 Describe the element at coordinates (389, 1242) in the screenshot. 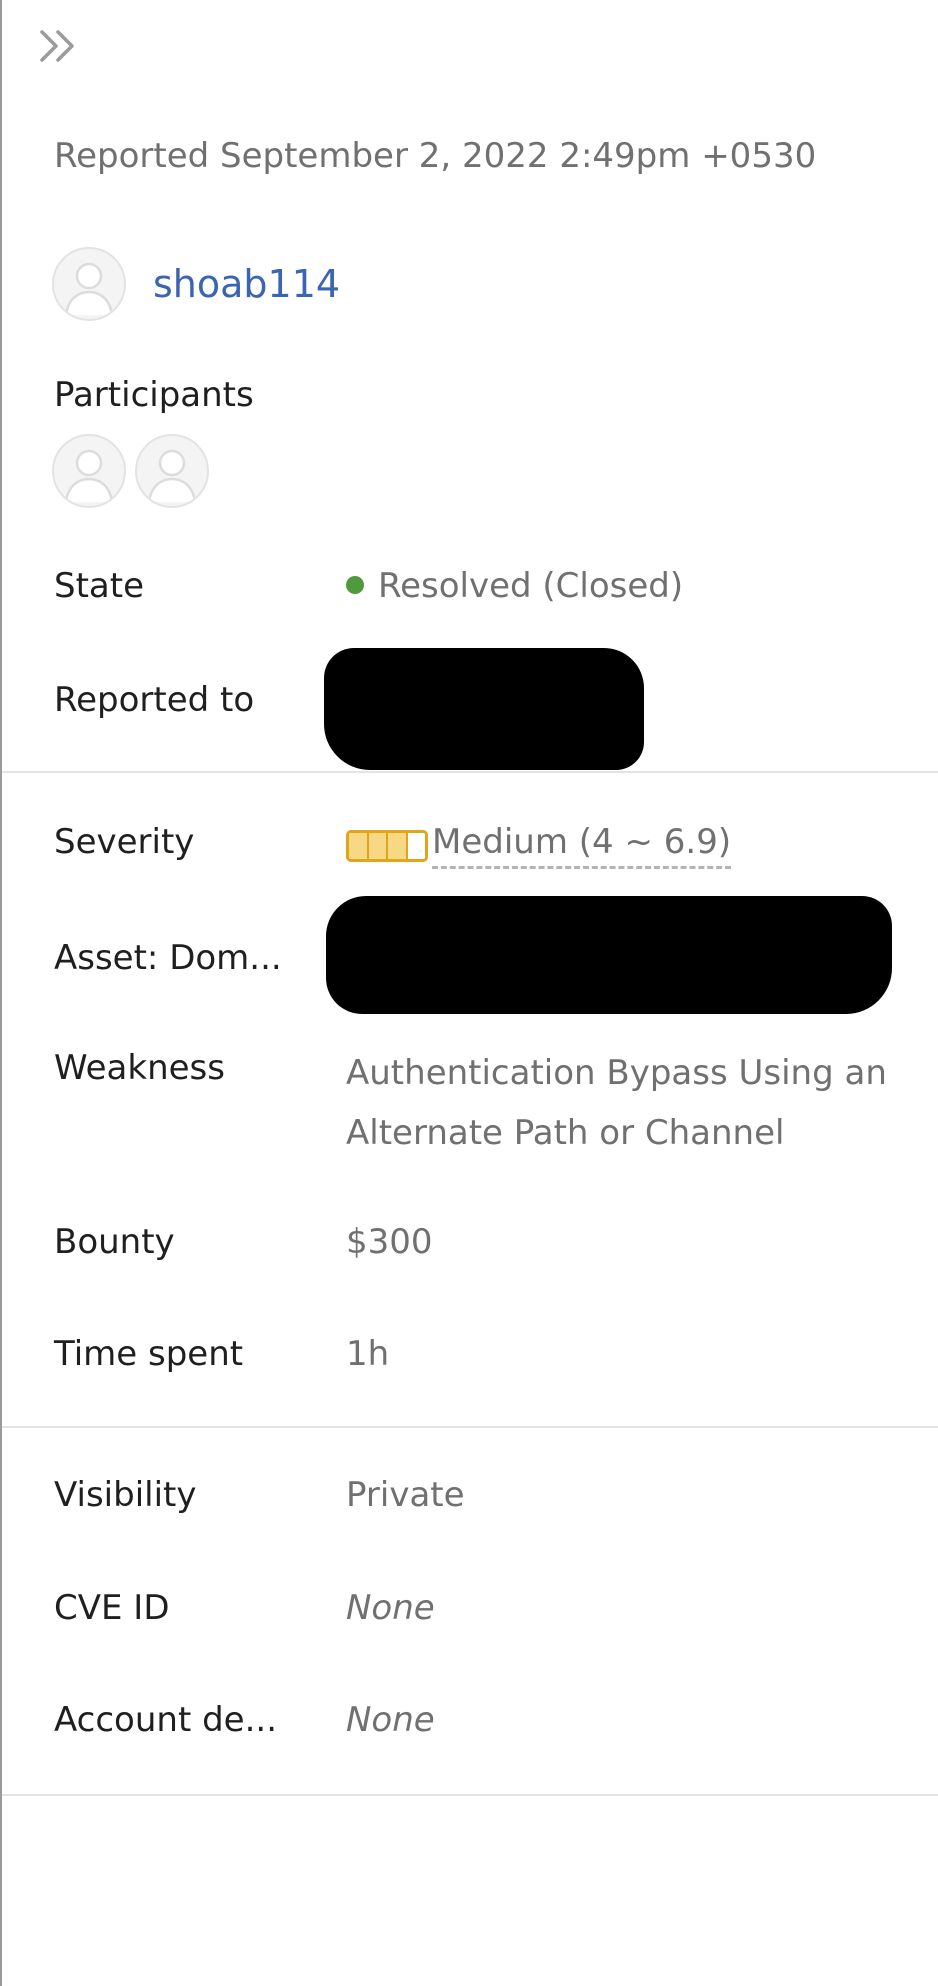

I see `bounty-value: $300` at that location.